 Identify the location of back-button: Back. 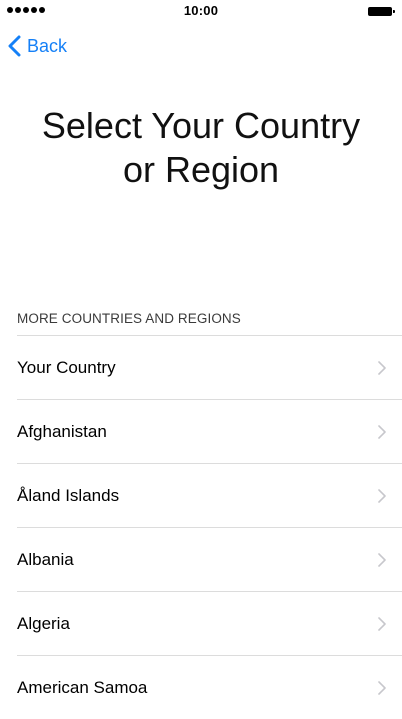
(37, 46).